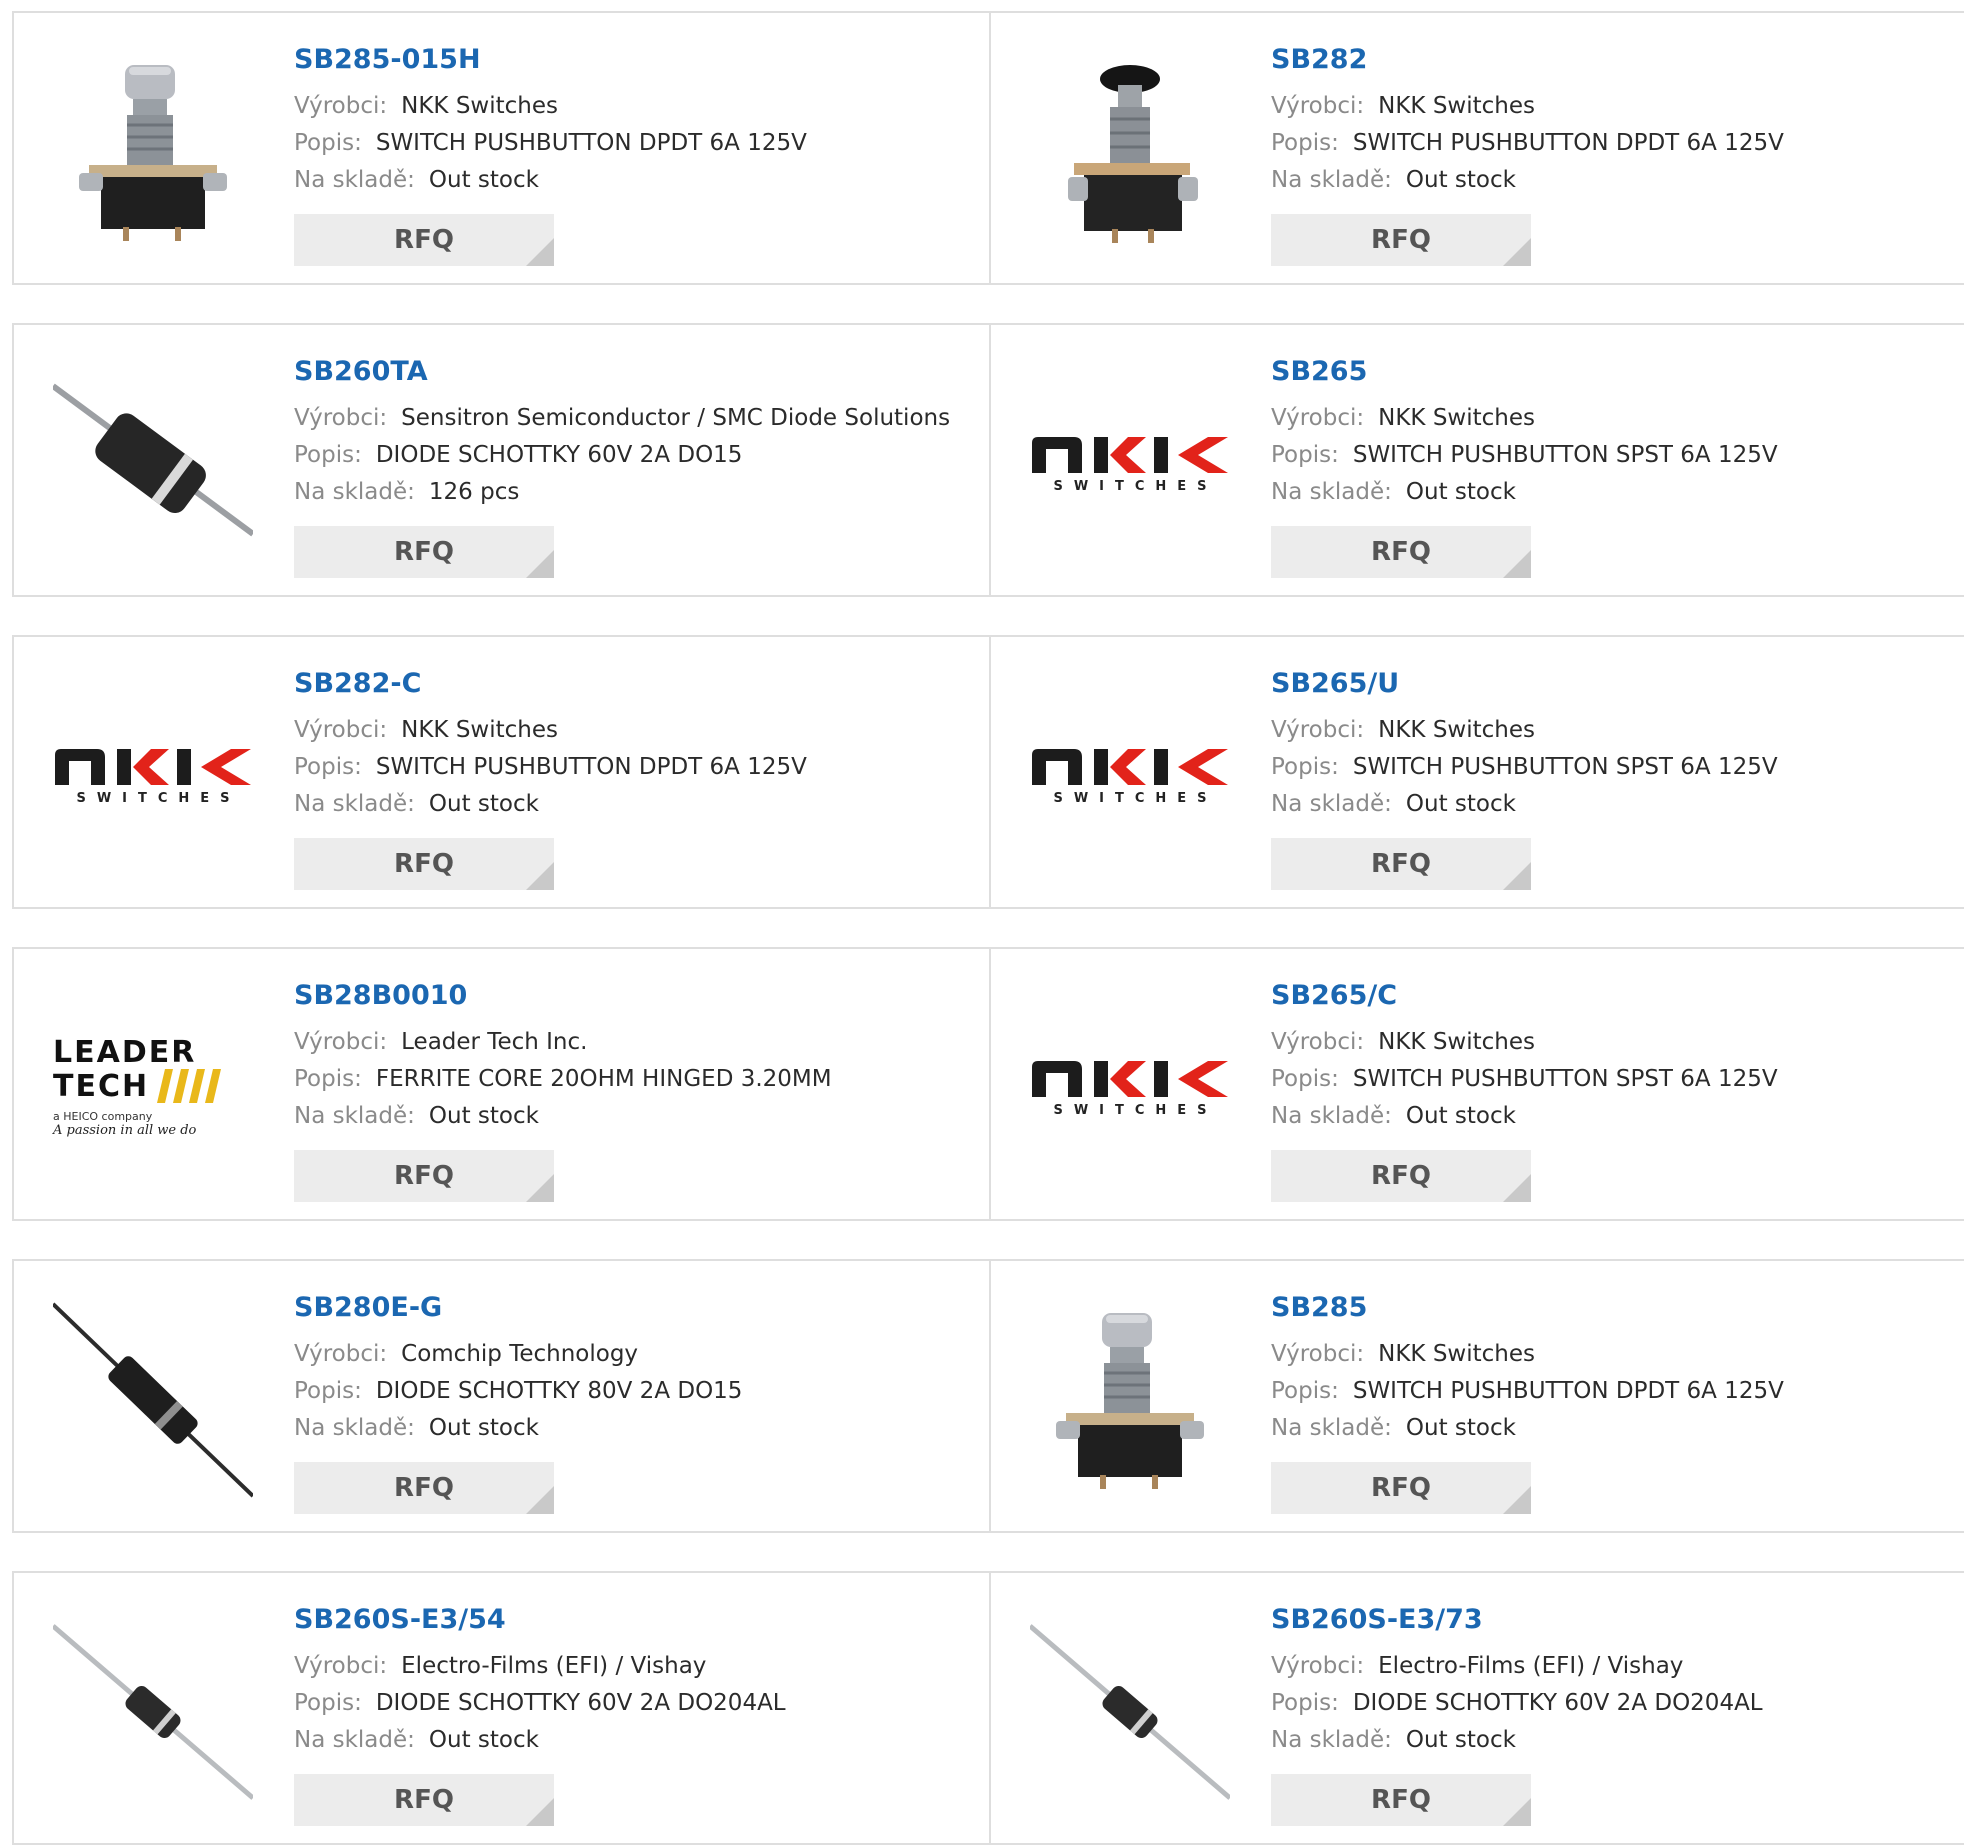 This screenshot has width=1964, height=1845. Describe the element at coordinates (637, 1042) in the screenshot. I see `manufacturer-line: Výrobci: Leader Tech Inc.` at that location.